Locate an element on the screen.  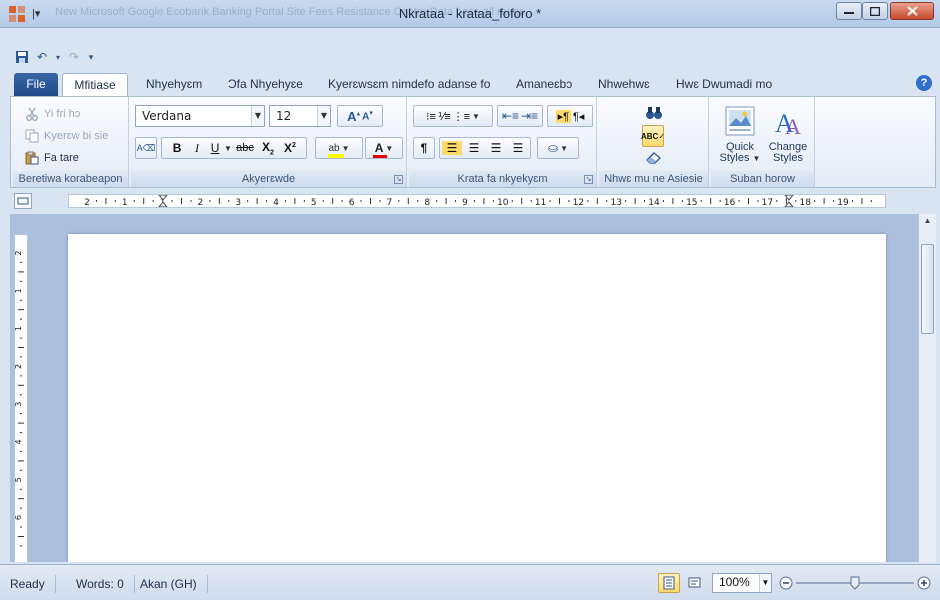
vertical-scrollbar: ▲ is located at coordinates (927, 388).